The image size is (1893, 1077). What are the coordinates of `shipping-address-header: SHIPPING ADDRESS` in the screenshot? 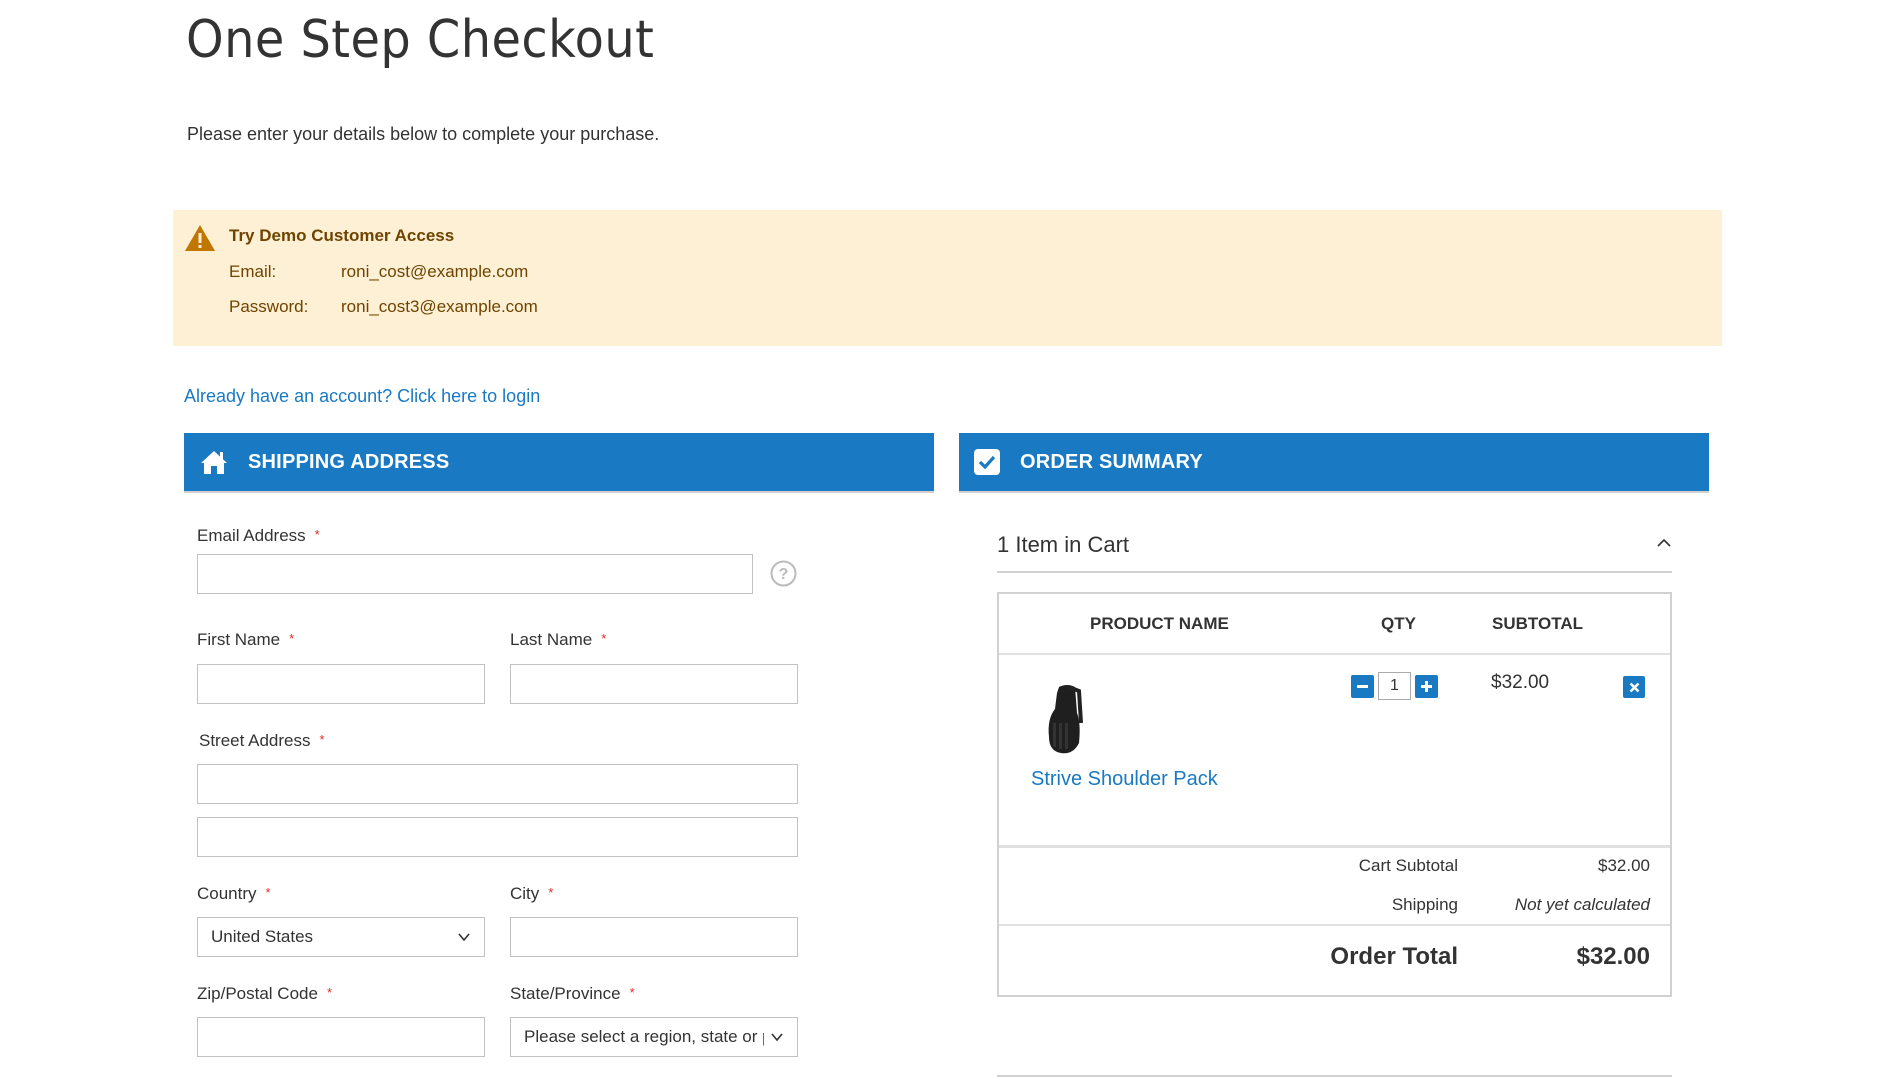 It's located at (559, 463).